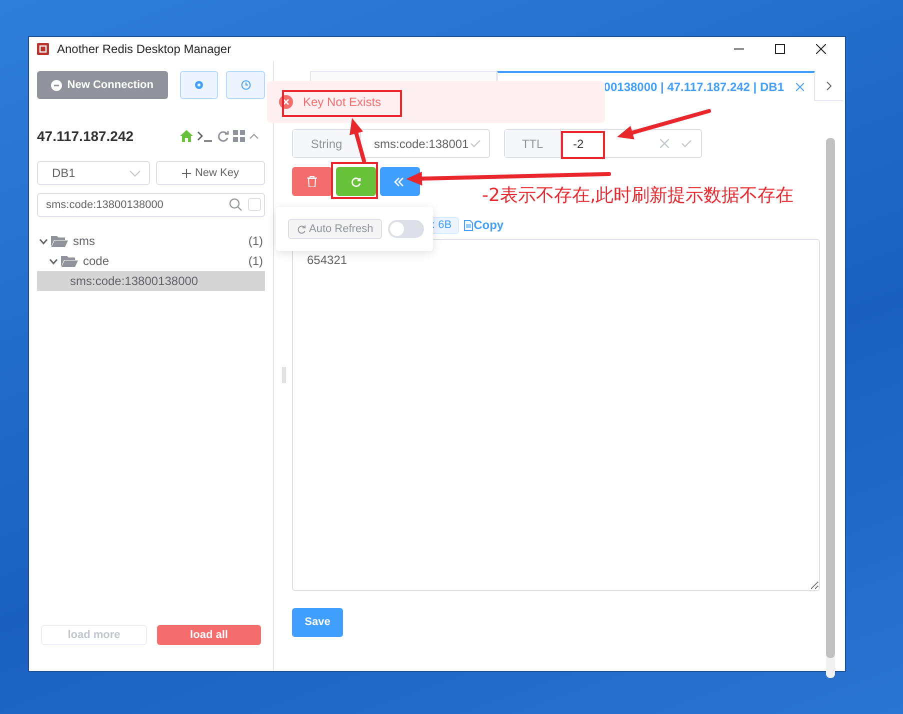  I want to click on tree-key-row: sms:code:13800138000, so click(151, 281).